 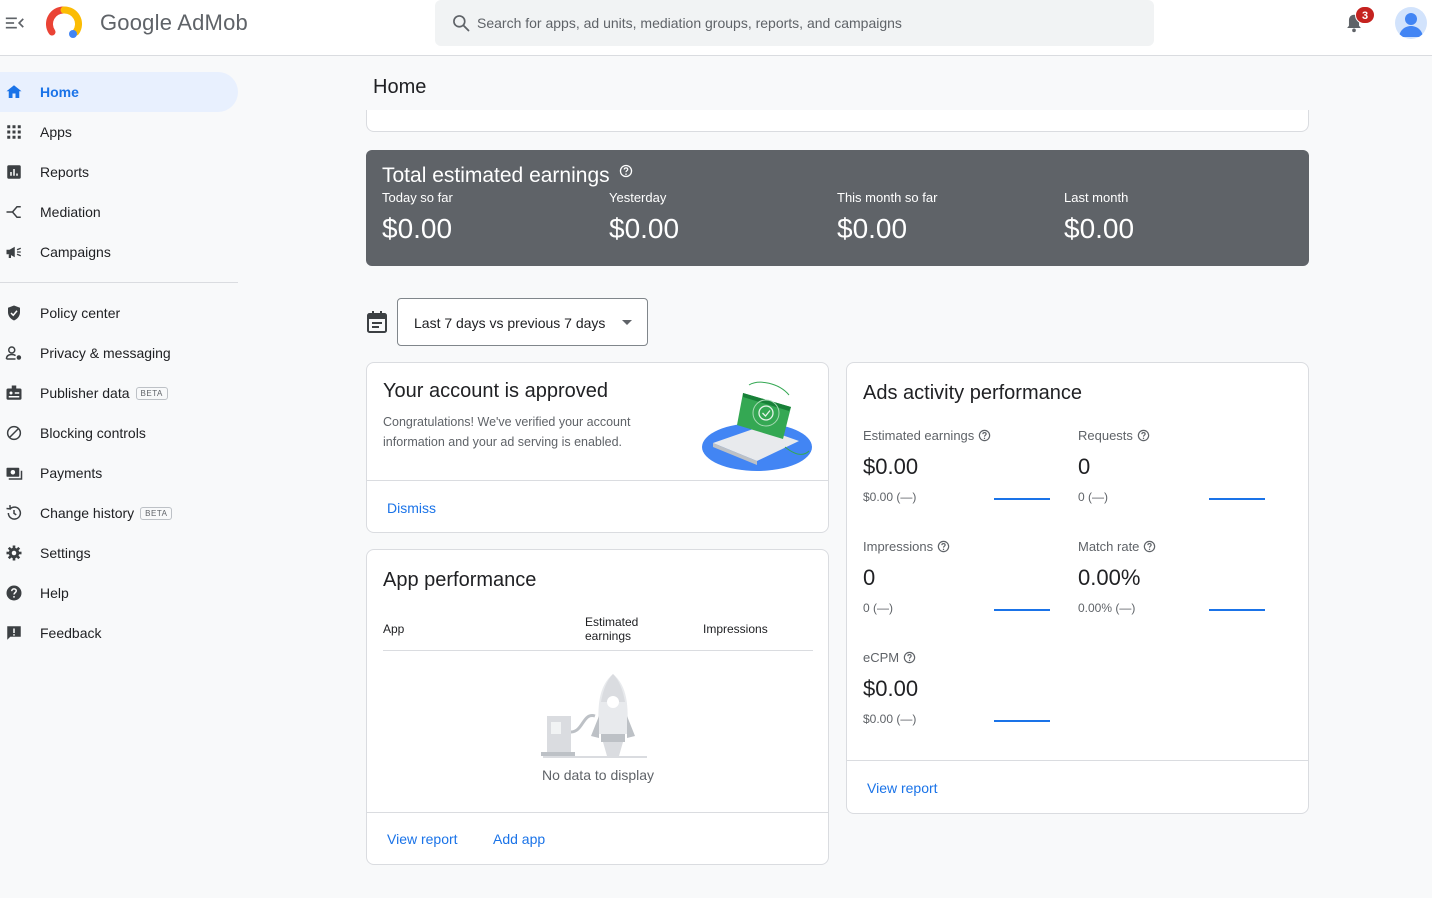 What do you see at coordinates (93, 433) in the screenshot?
I see `sidebar-item-label: Blocking controls` at bounding box center [93, 433].